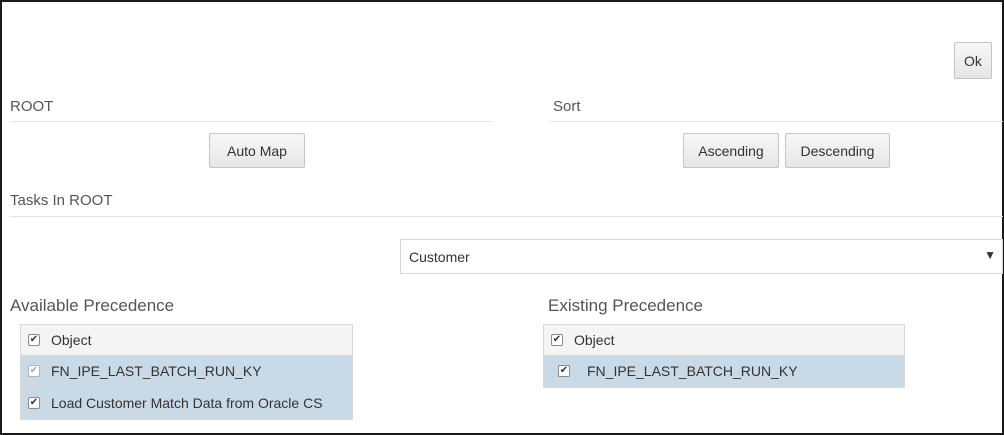  I want to click on row-label: Load Customer Match Data from Oracle CS, so click(187, 403).